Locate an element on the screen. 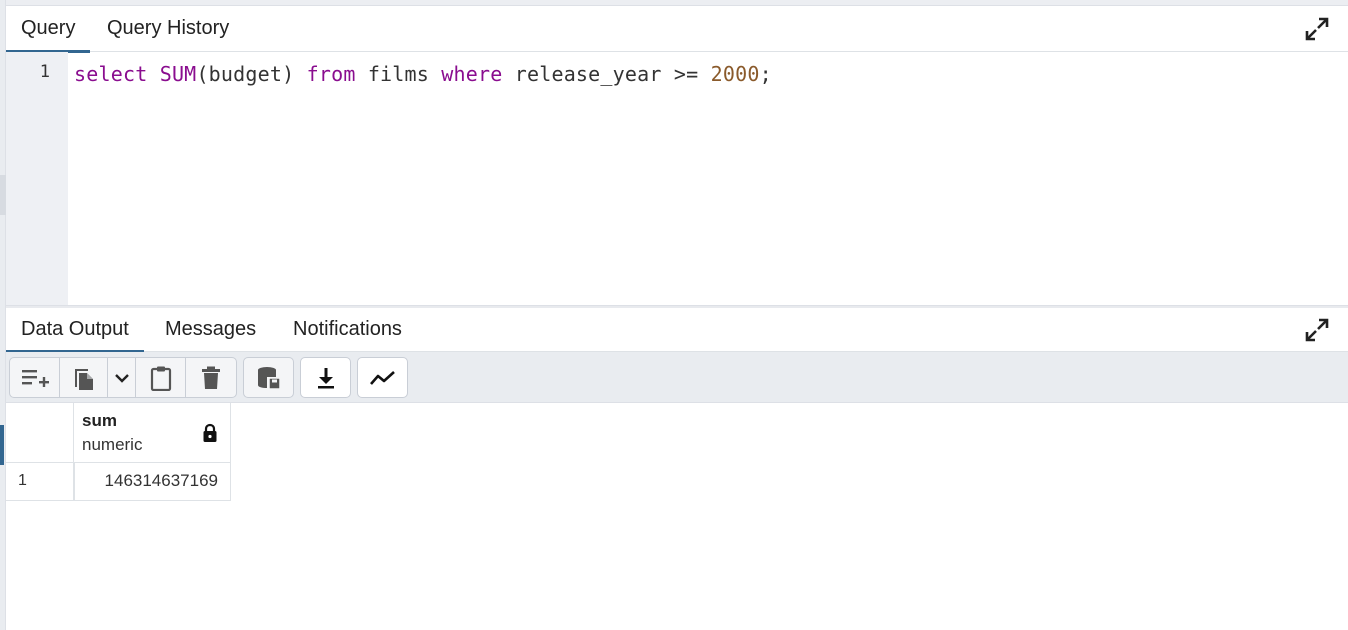 This screenshot has width=1348, height=630. graph-group is located at coordinates (382, 377).